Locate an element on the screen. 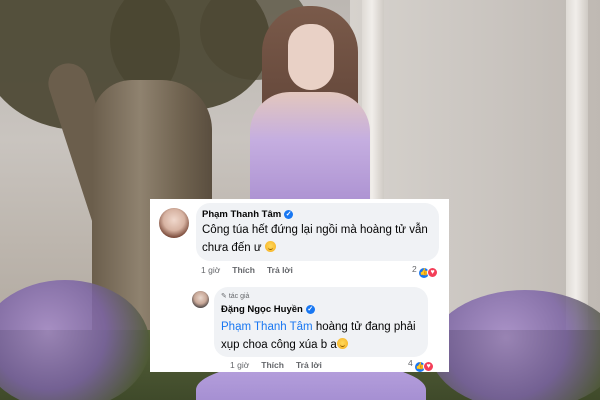  person-face is located at coordinates (311, 57).